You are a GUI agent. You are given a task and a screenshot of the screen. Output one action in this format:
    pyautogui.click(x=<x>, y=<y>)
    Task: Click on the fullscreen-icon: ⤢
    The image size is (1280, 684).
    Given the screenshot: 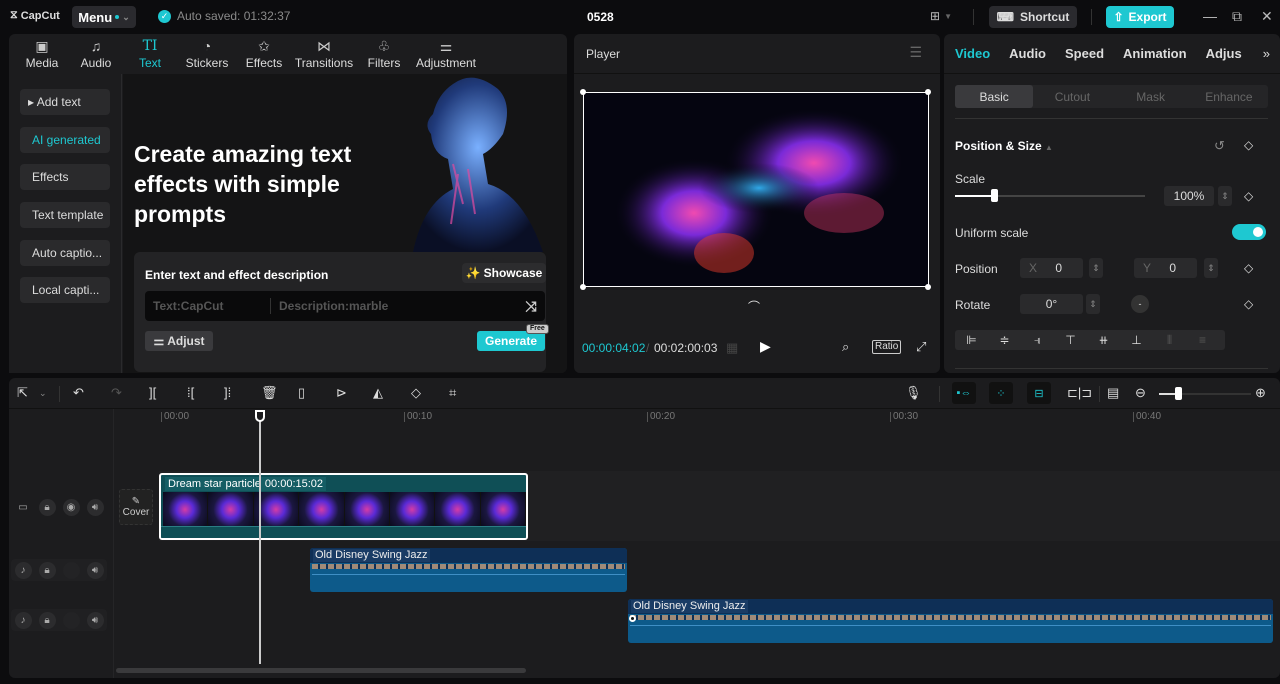 What is the action you would take?
    pyautogui.click(x=921, y=347)
    